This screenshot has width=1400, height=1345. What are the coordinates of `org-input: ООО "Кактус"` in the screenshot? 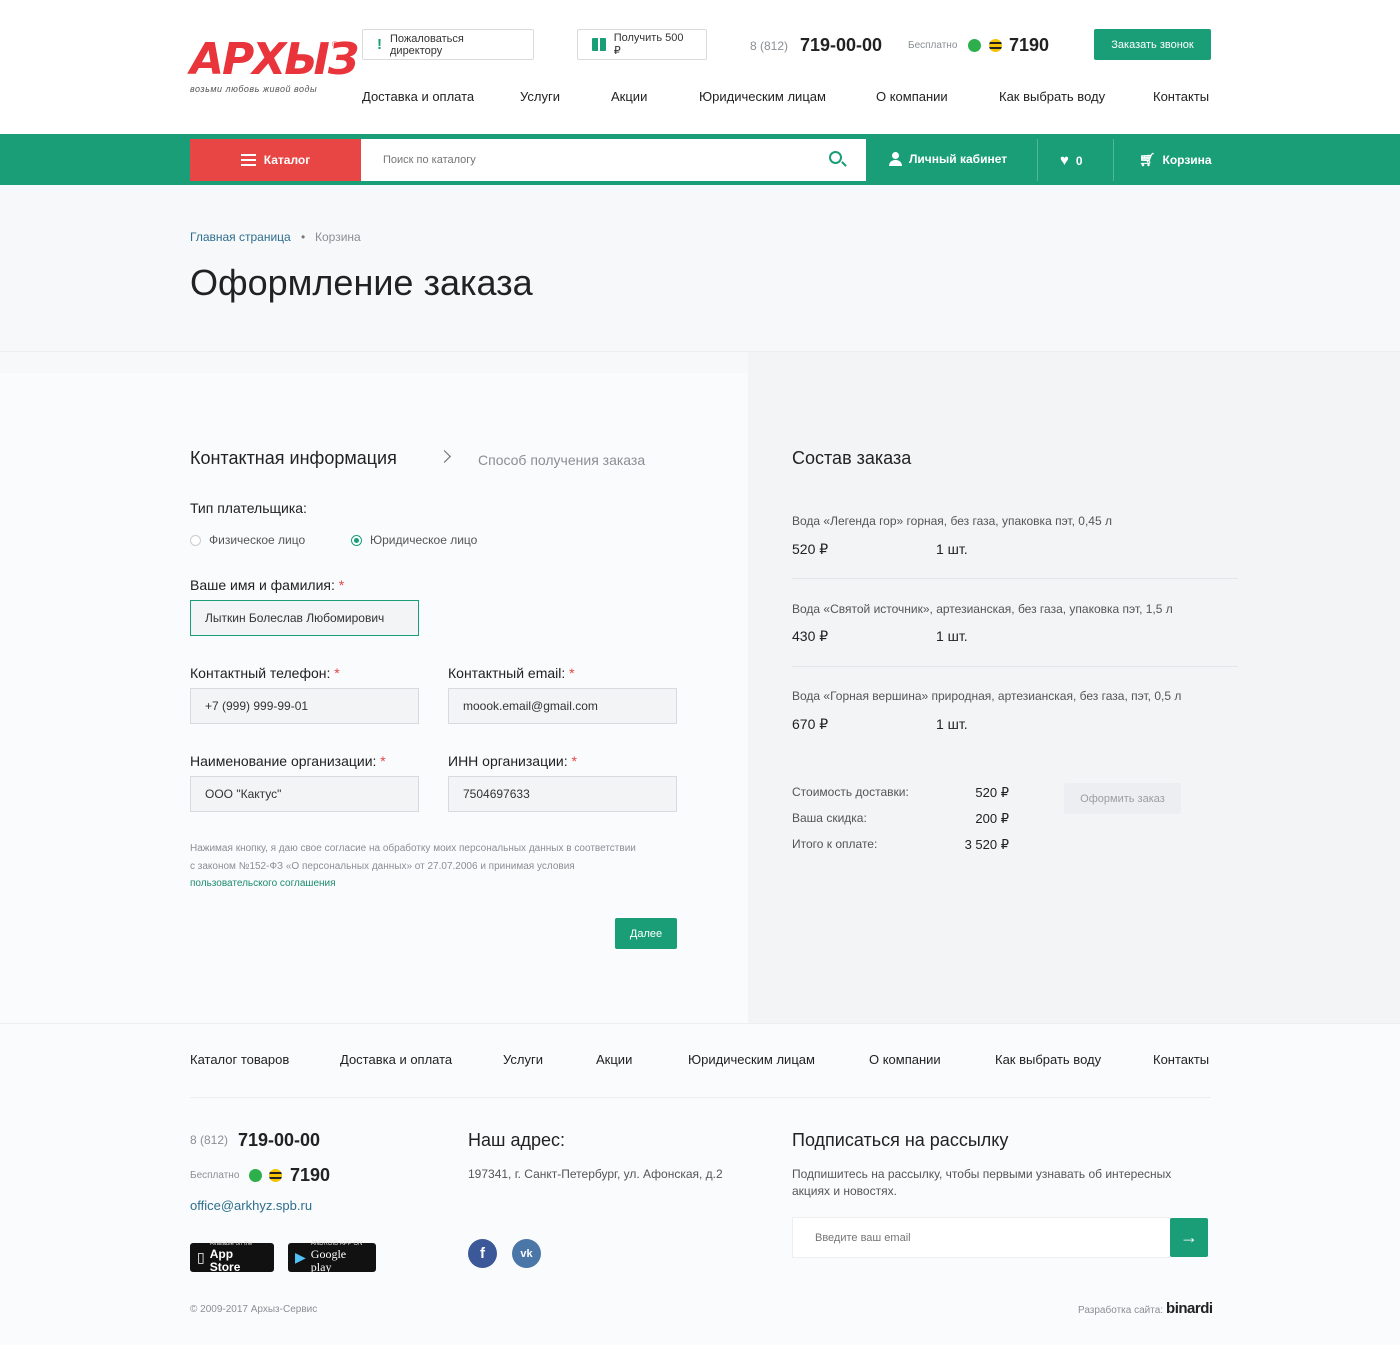 It's located at (304, 794).